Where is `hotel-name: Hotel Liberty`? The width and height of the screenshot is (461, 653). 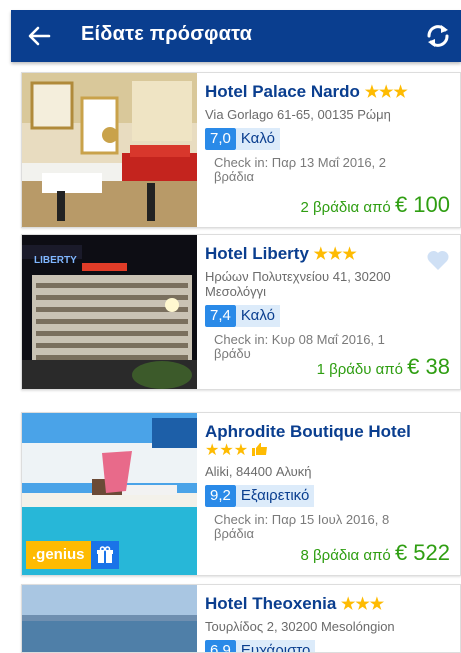
hotel-name: Hotel Liberty is located at coordinates (257, 253).